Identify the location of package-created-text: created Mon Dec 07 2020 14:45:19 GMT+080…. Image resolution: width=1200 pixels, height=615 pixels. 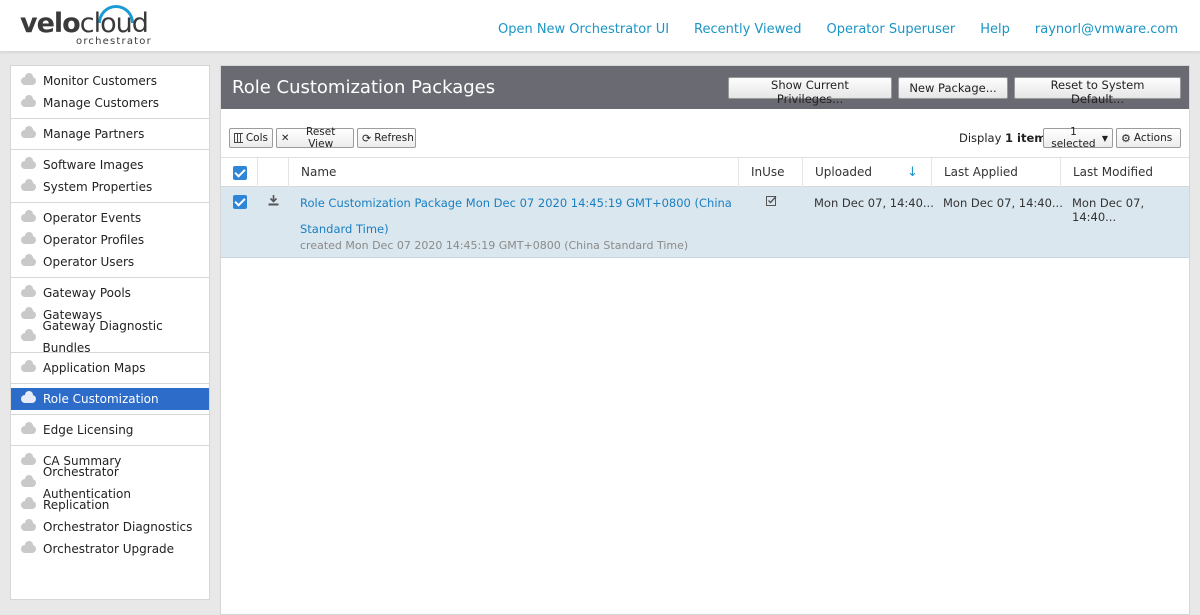
(494, 245).